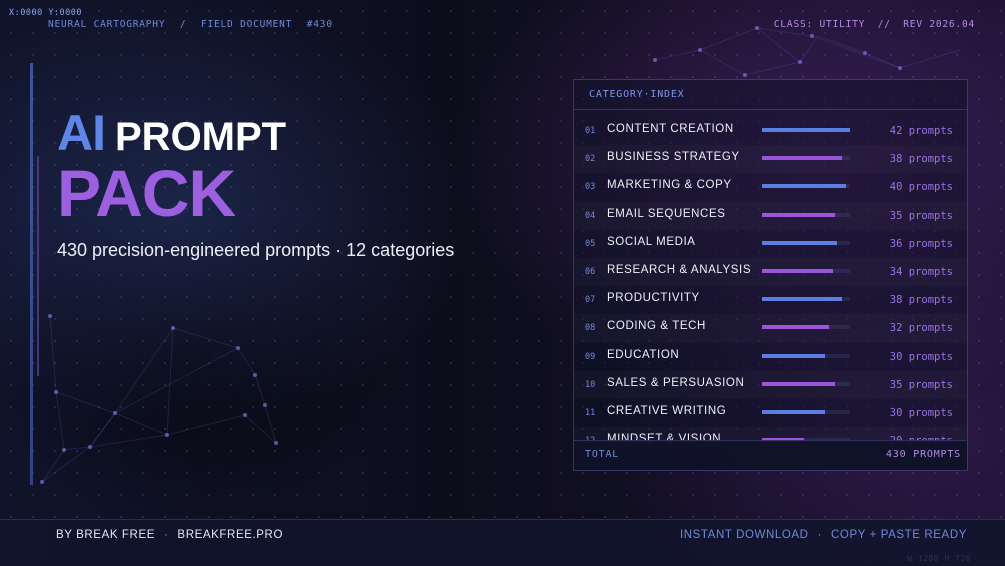  Describe the element at coordinates (246, 24) in the screenshot. I see `breadcrumb-item: FIELD DOCUMENT` at that location.